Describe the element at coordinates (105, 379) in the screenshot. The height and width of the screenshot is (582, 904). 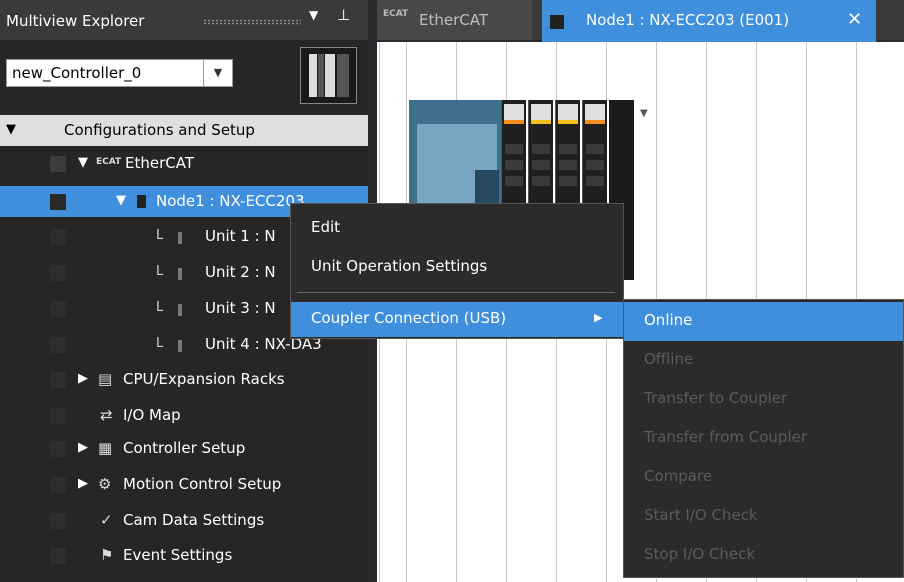
I see `rack-icon: ▤` at that location.